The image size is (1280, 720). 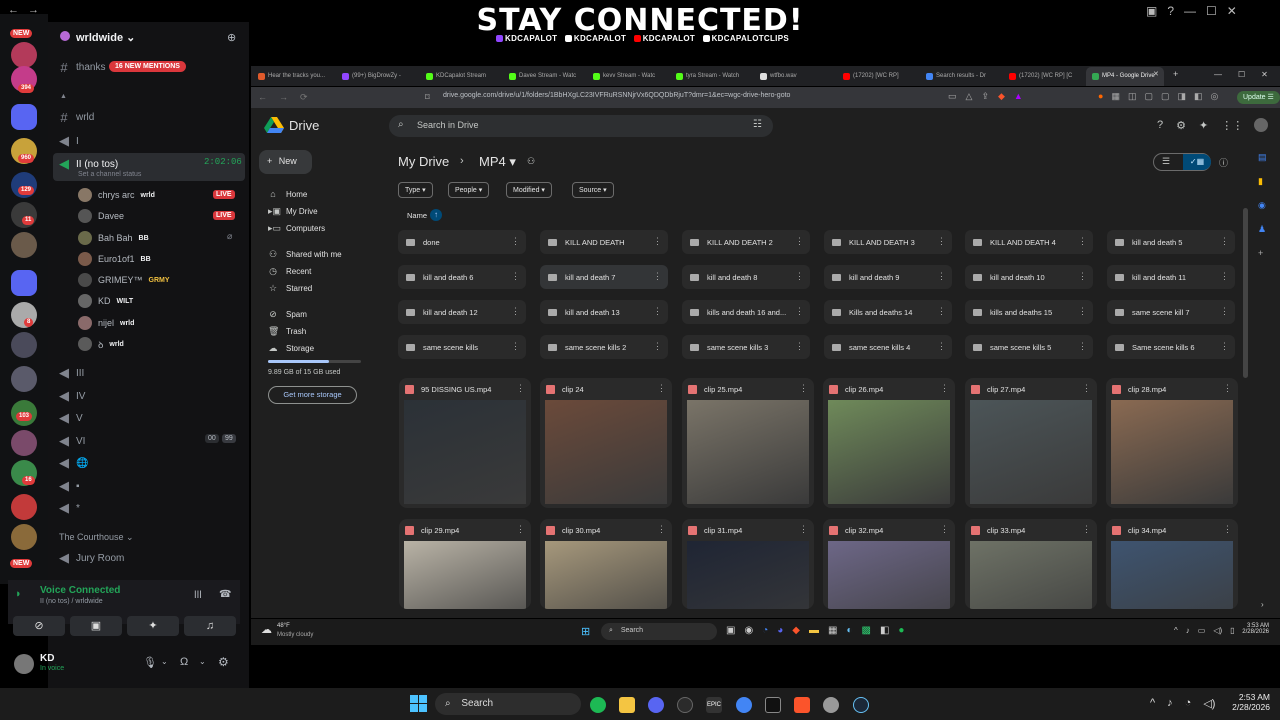 What do you see at coordinates (39, 626) in the screenshot?
I see `camera-off-button: ⊘` at bounding box center [39, 626].